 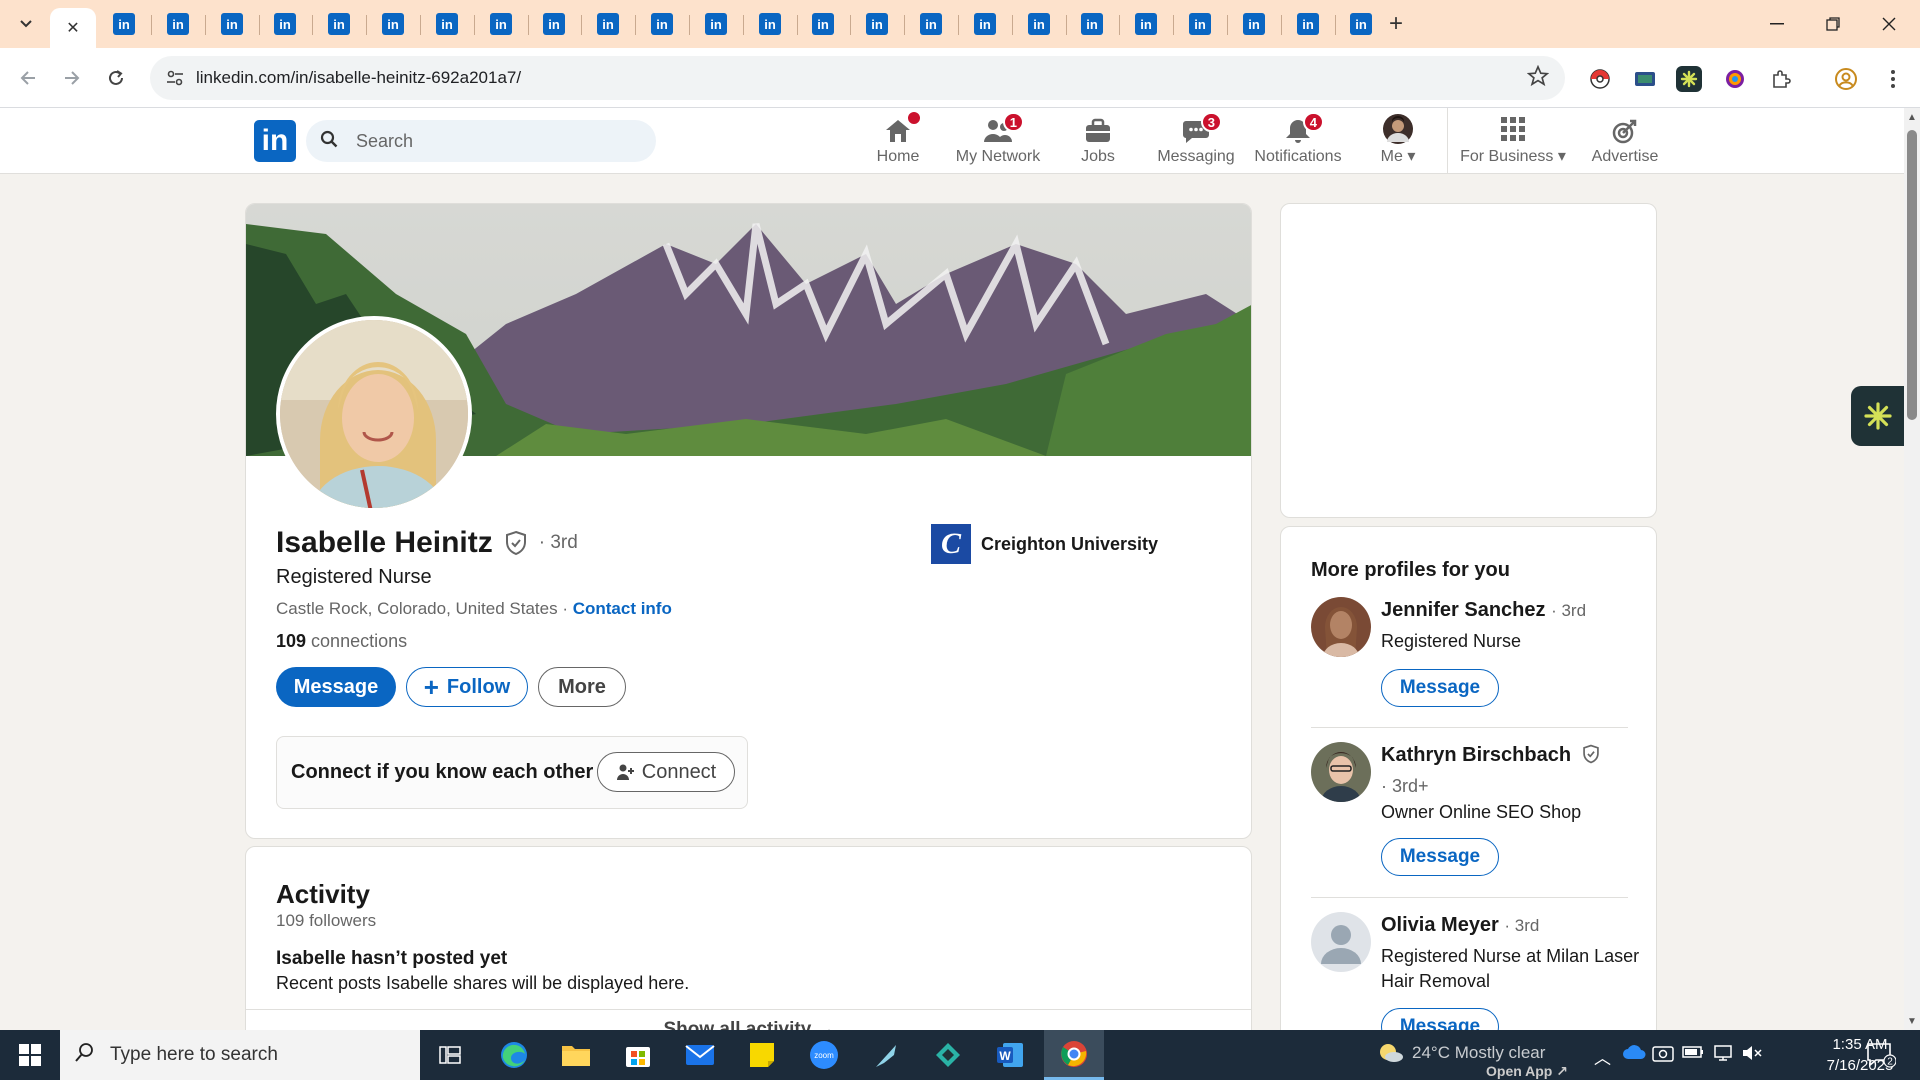 I want to click on nav-for-business: For Business ▾, so click(x=1513, y=141).